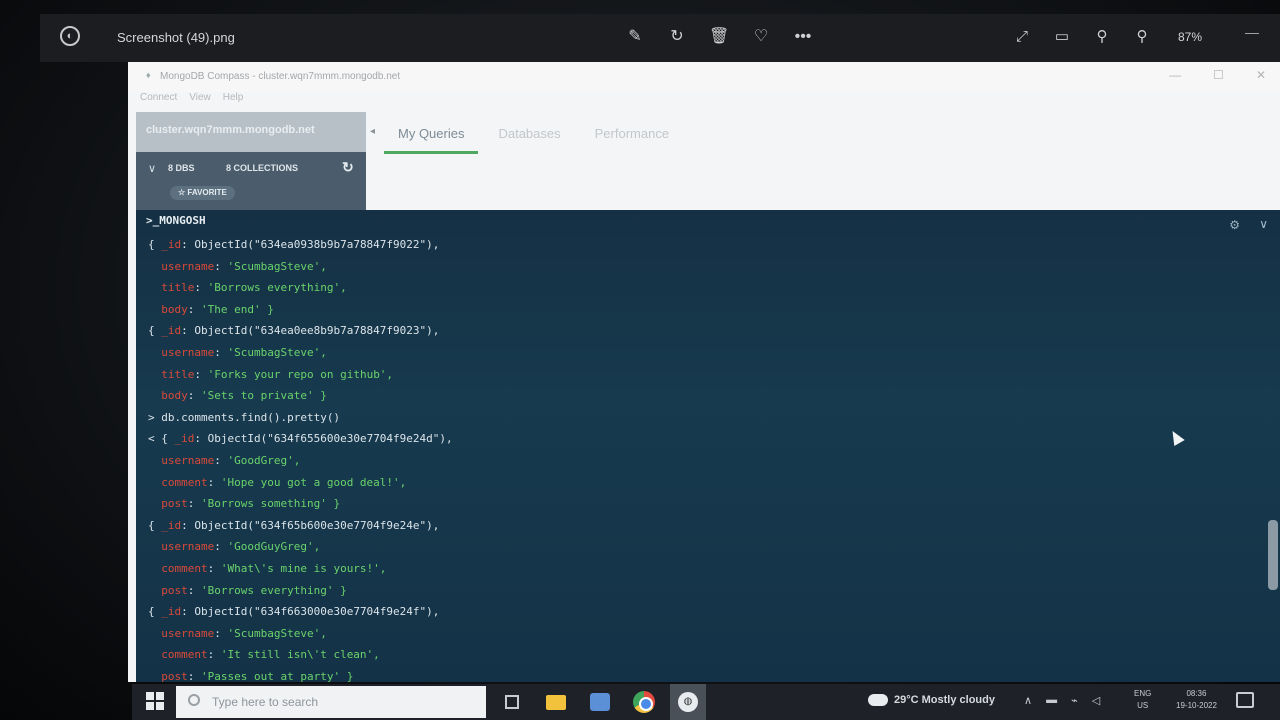 This screenshot has width=1280, height=720. What do you see at coordinates (1252, 32) in the screenshot?
I see `minimize-icon: —` at bounding box center [1252, 32].